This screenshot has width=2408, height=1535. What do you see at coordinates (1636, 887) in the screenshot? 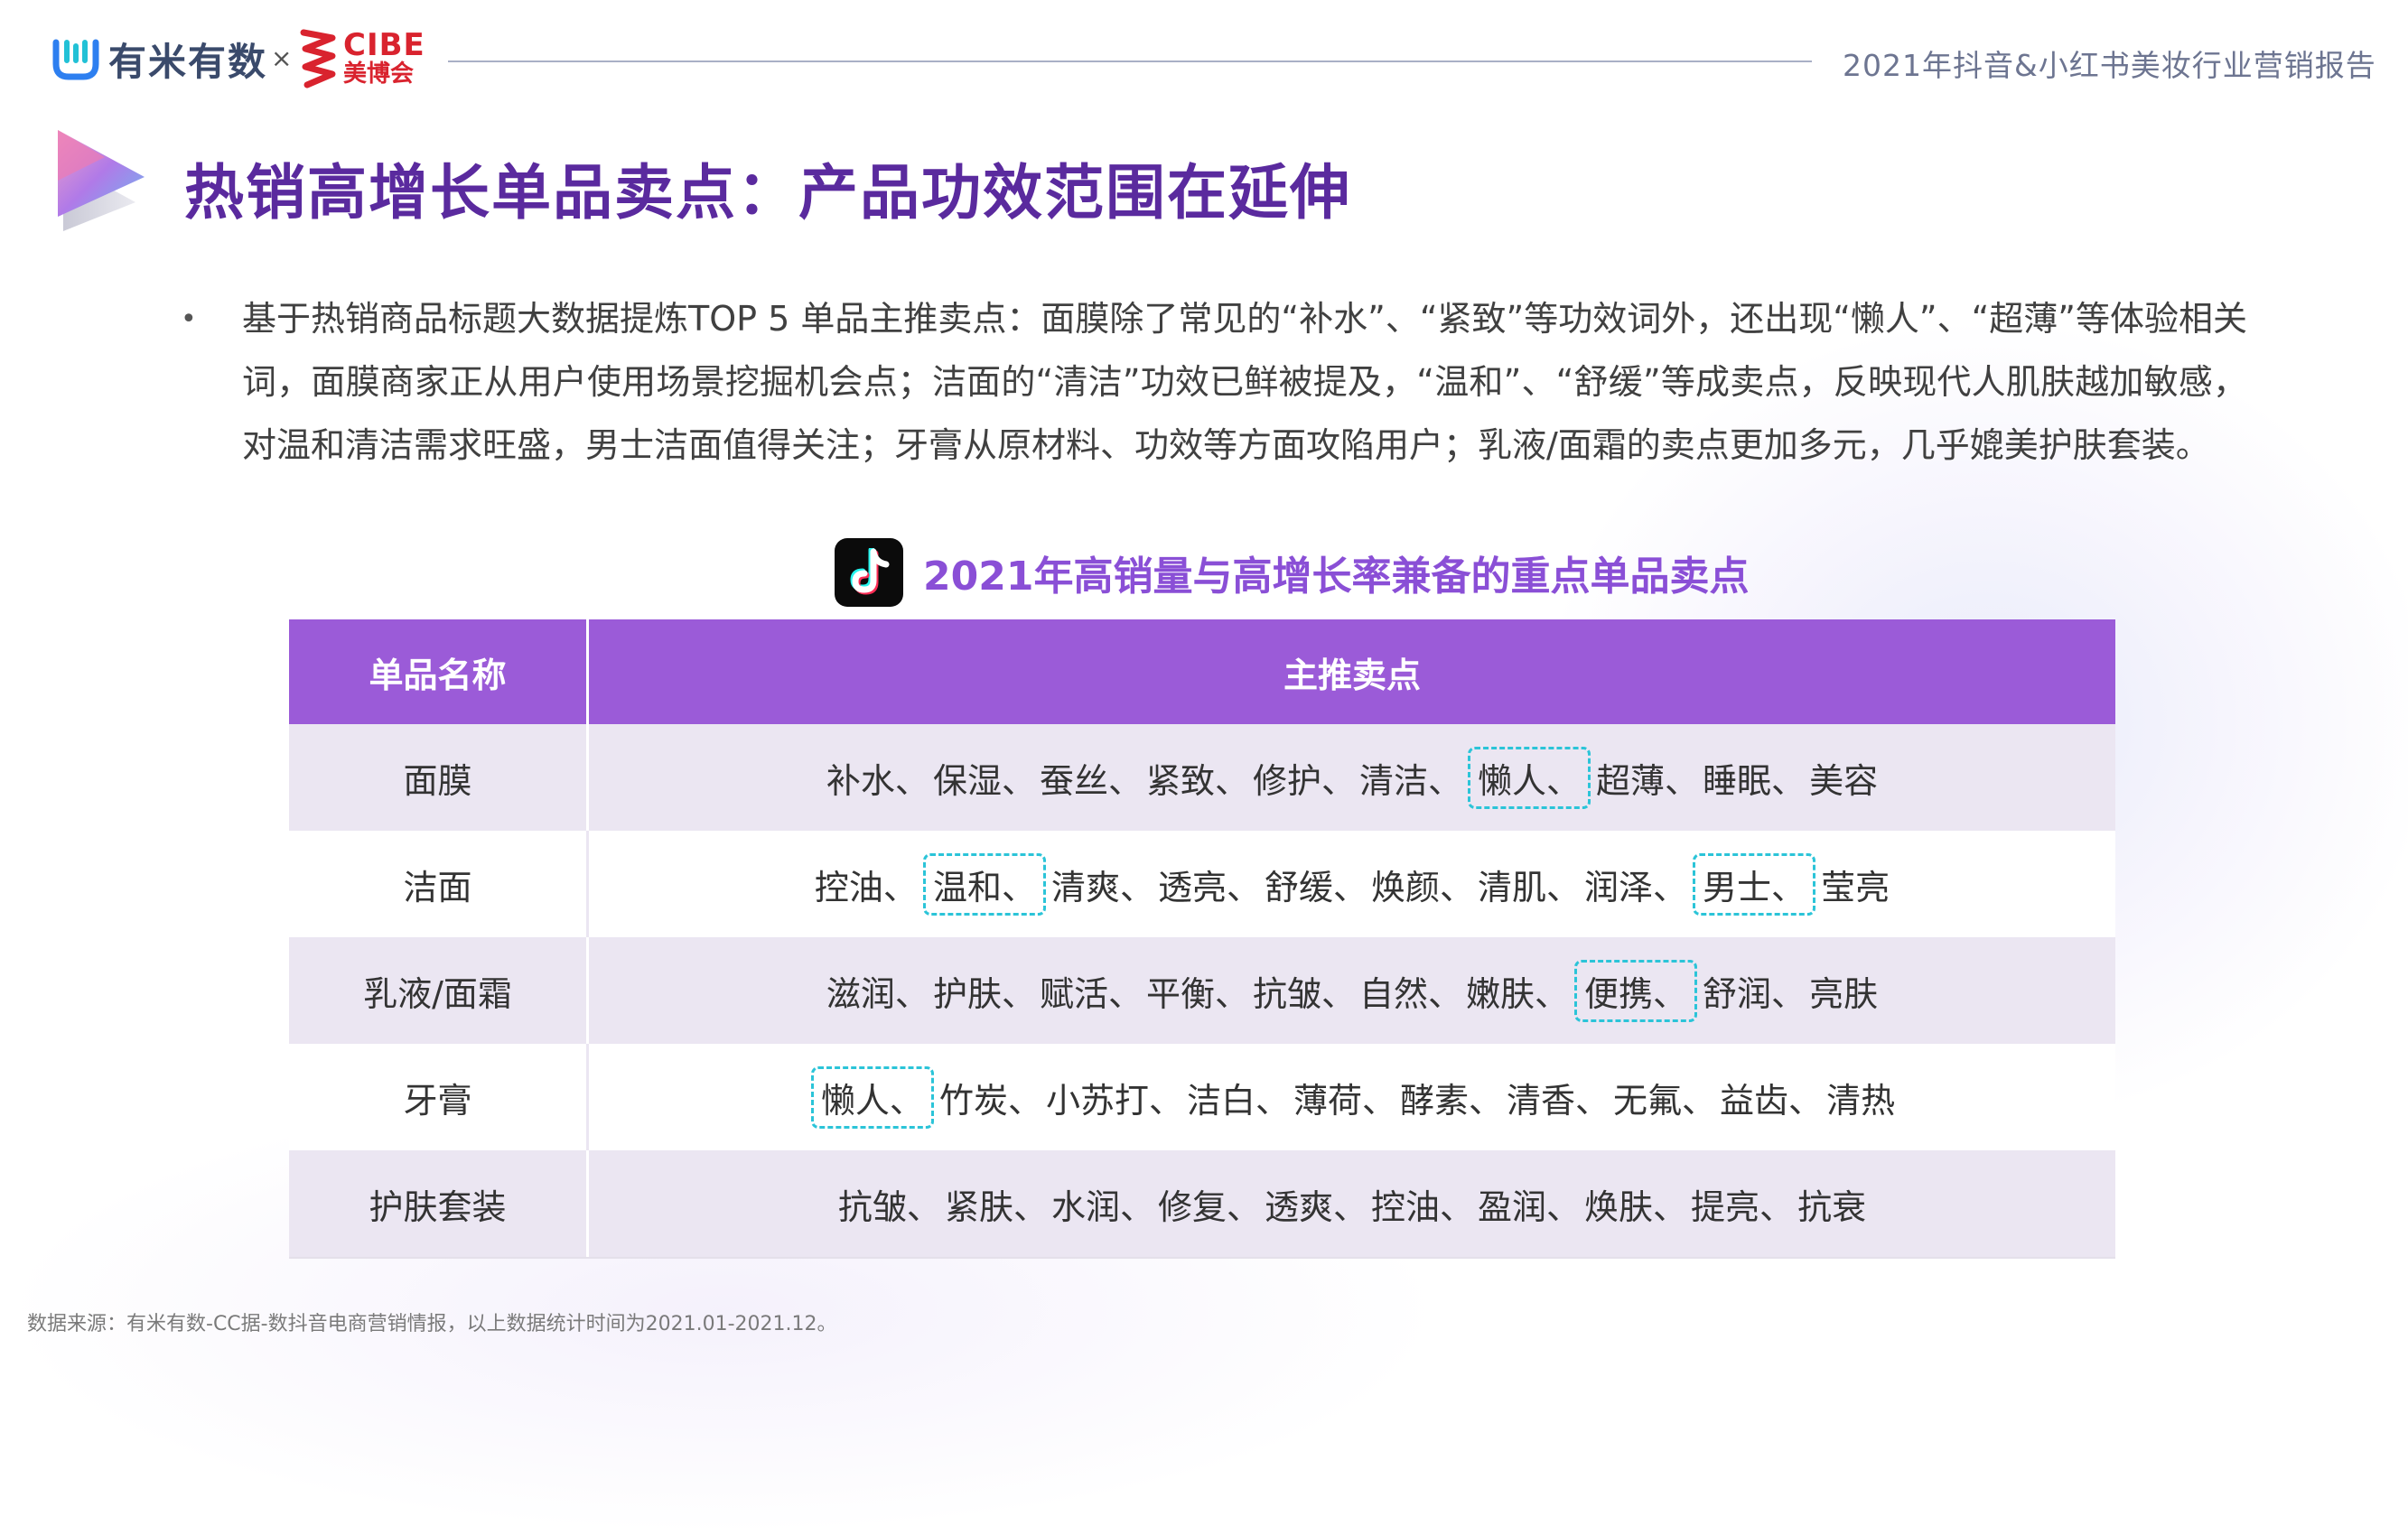
I see `selling-point: 润泽、` at bounding box center [1636, 887].